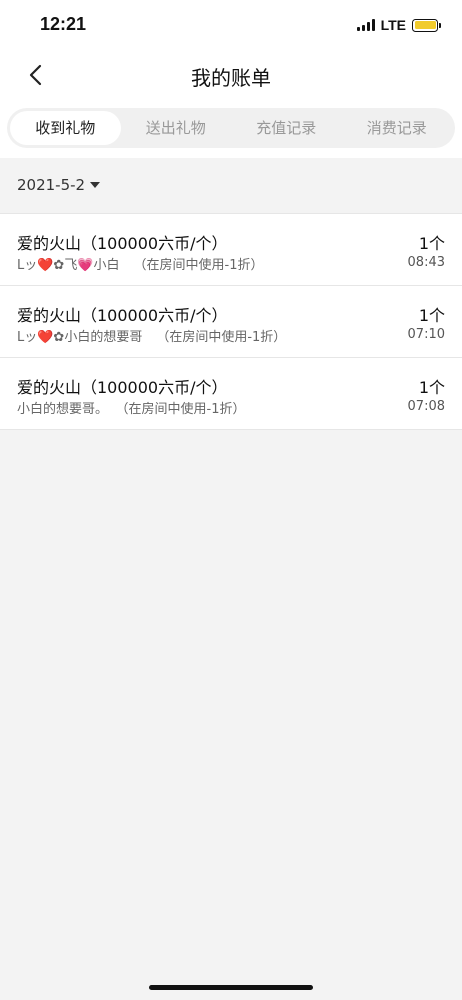 This screenshot has width=462, height=1000. I want to click on tab-sent-gifts: 送出礼物, so click(176, 128).